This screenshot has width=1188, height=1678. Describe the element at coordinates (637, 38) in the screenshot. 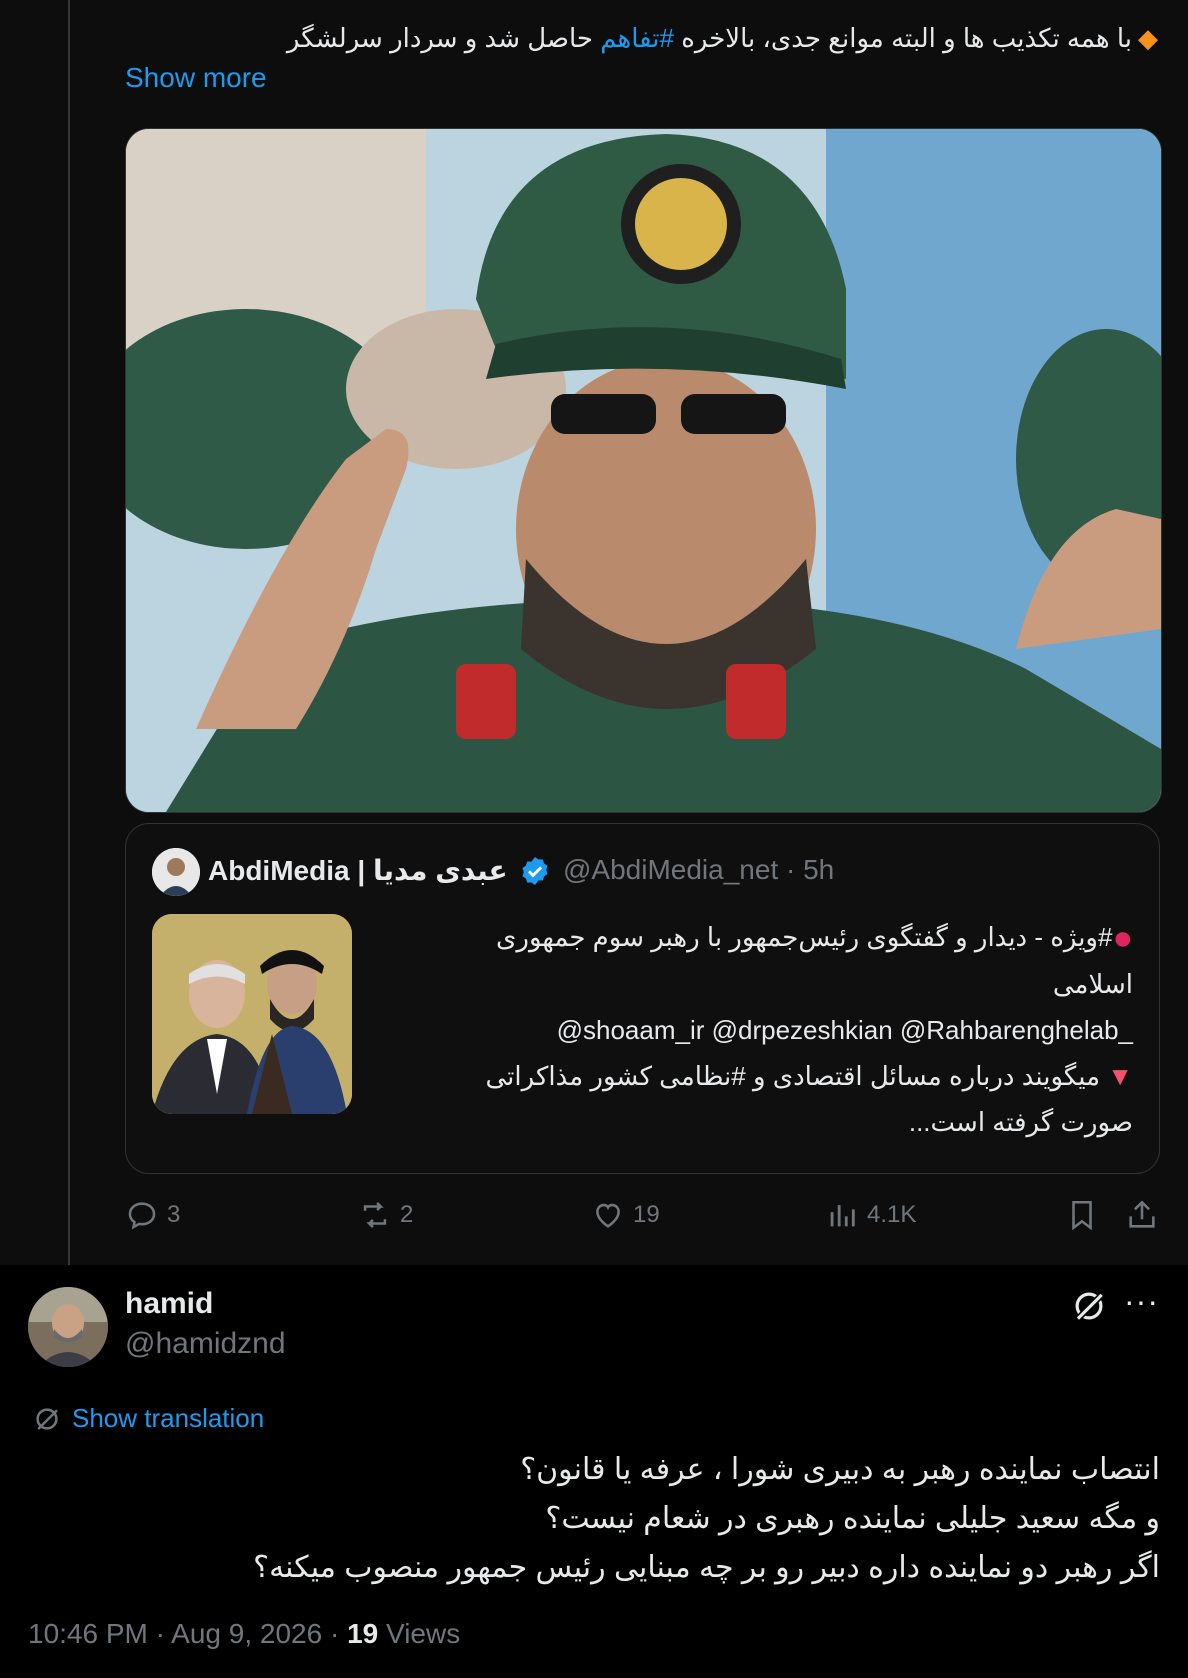

I see `hashtag-link: #تفاهم` at that location.